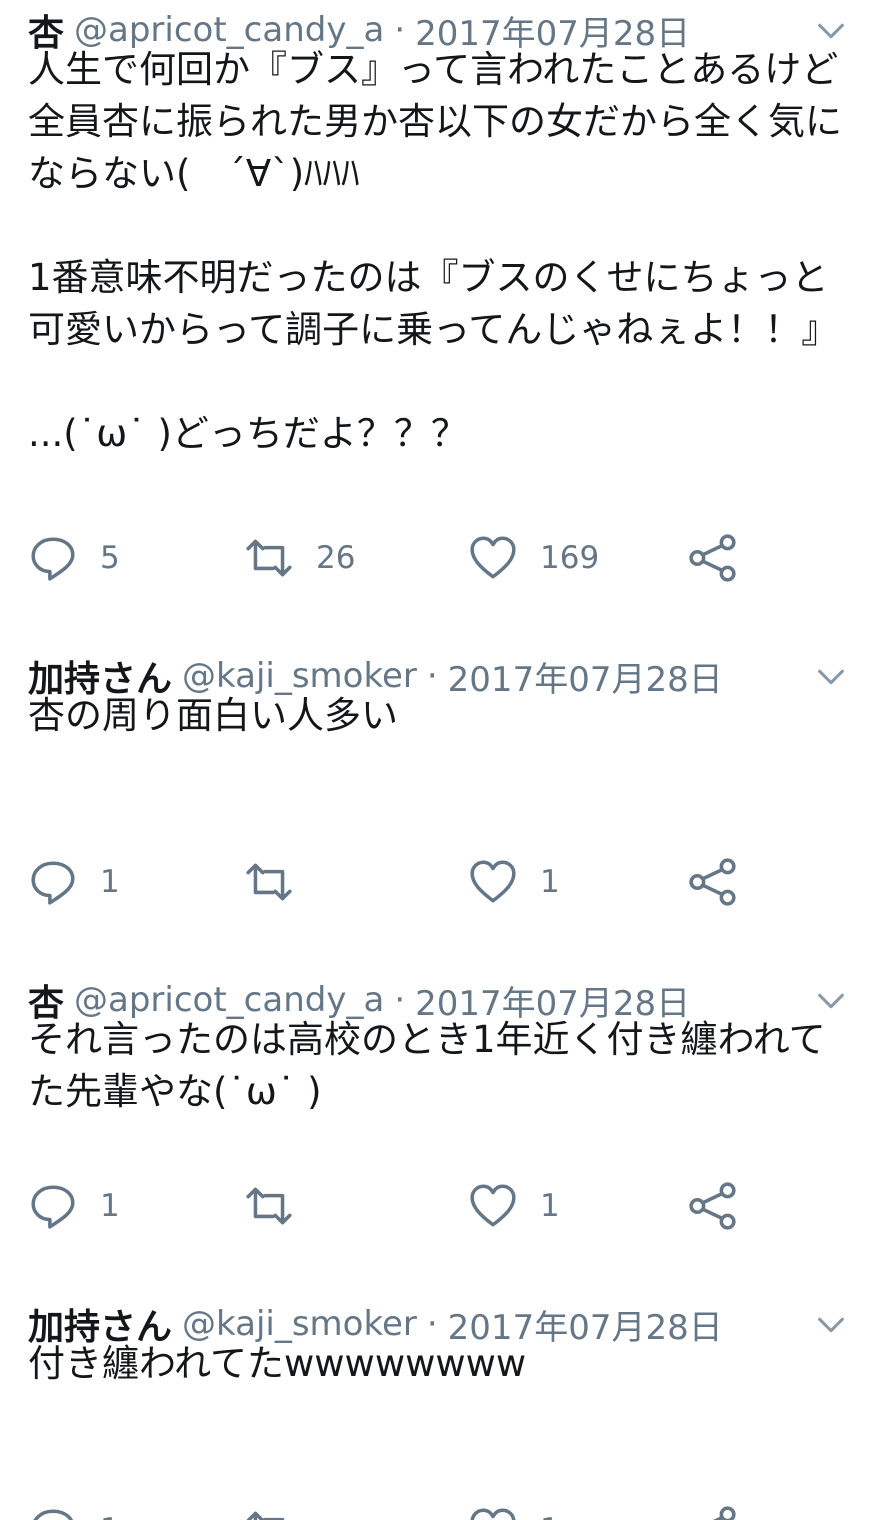 The width and height of the screenshot is (878, 1520). I want to click on tweet-text: 付き纏われてたwwwwwwww, so click(277, 1363).